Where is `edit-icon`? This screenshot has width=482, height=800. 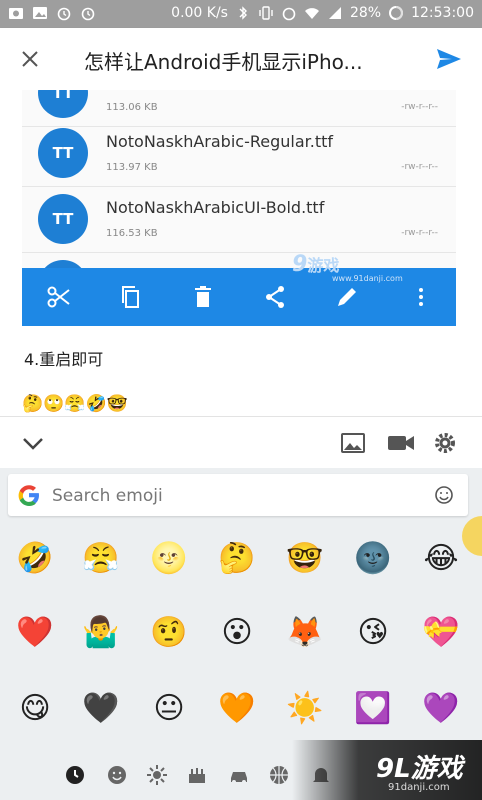
edit-icon is located at coordinates (347, 297).